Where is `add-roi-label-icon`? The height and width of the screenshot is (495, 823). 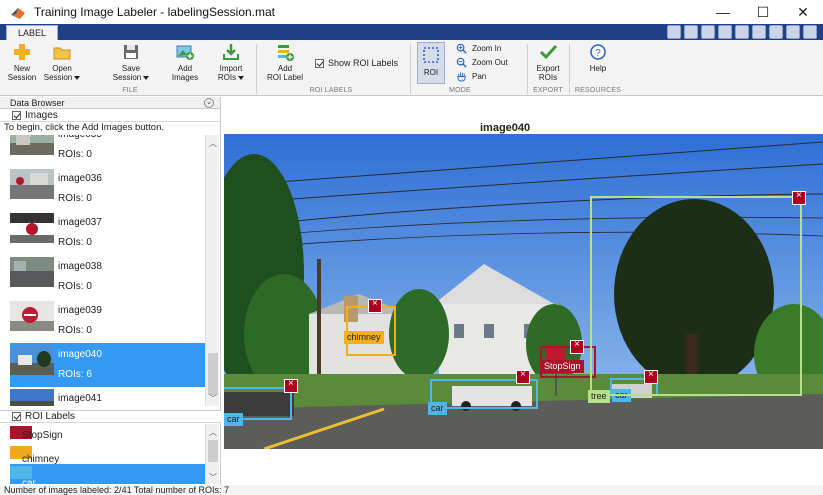
add-roi-label-icon is located at coordinates (286, 53).